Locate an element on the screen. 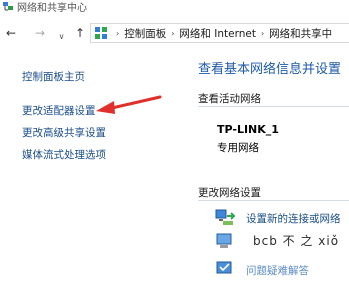 The width and height of the screenshot is (349, 282). network-setup-icon is located at coordinates (225, 217).